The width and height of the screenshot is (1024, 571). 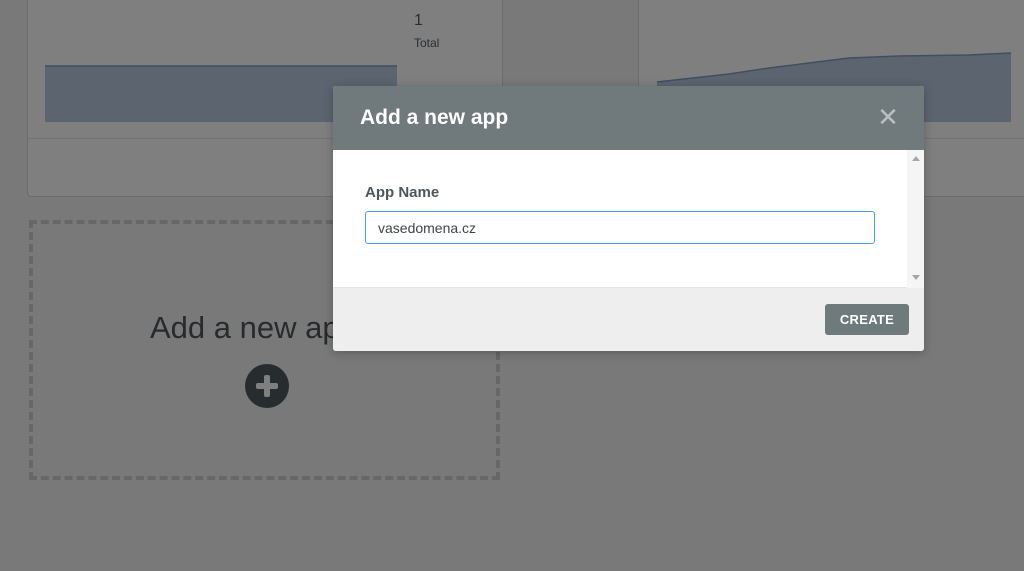 What do you see at coordinates (628, 319) in the screenshot?
I see `dialog-footer: CREATE` at bounding box center [628, 319].